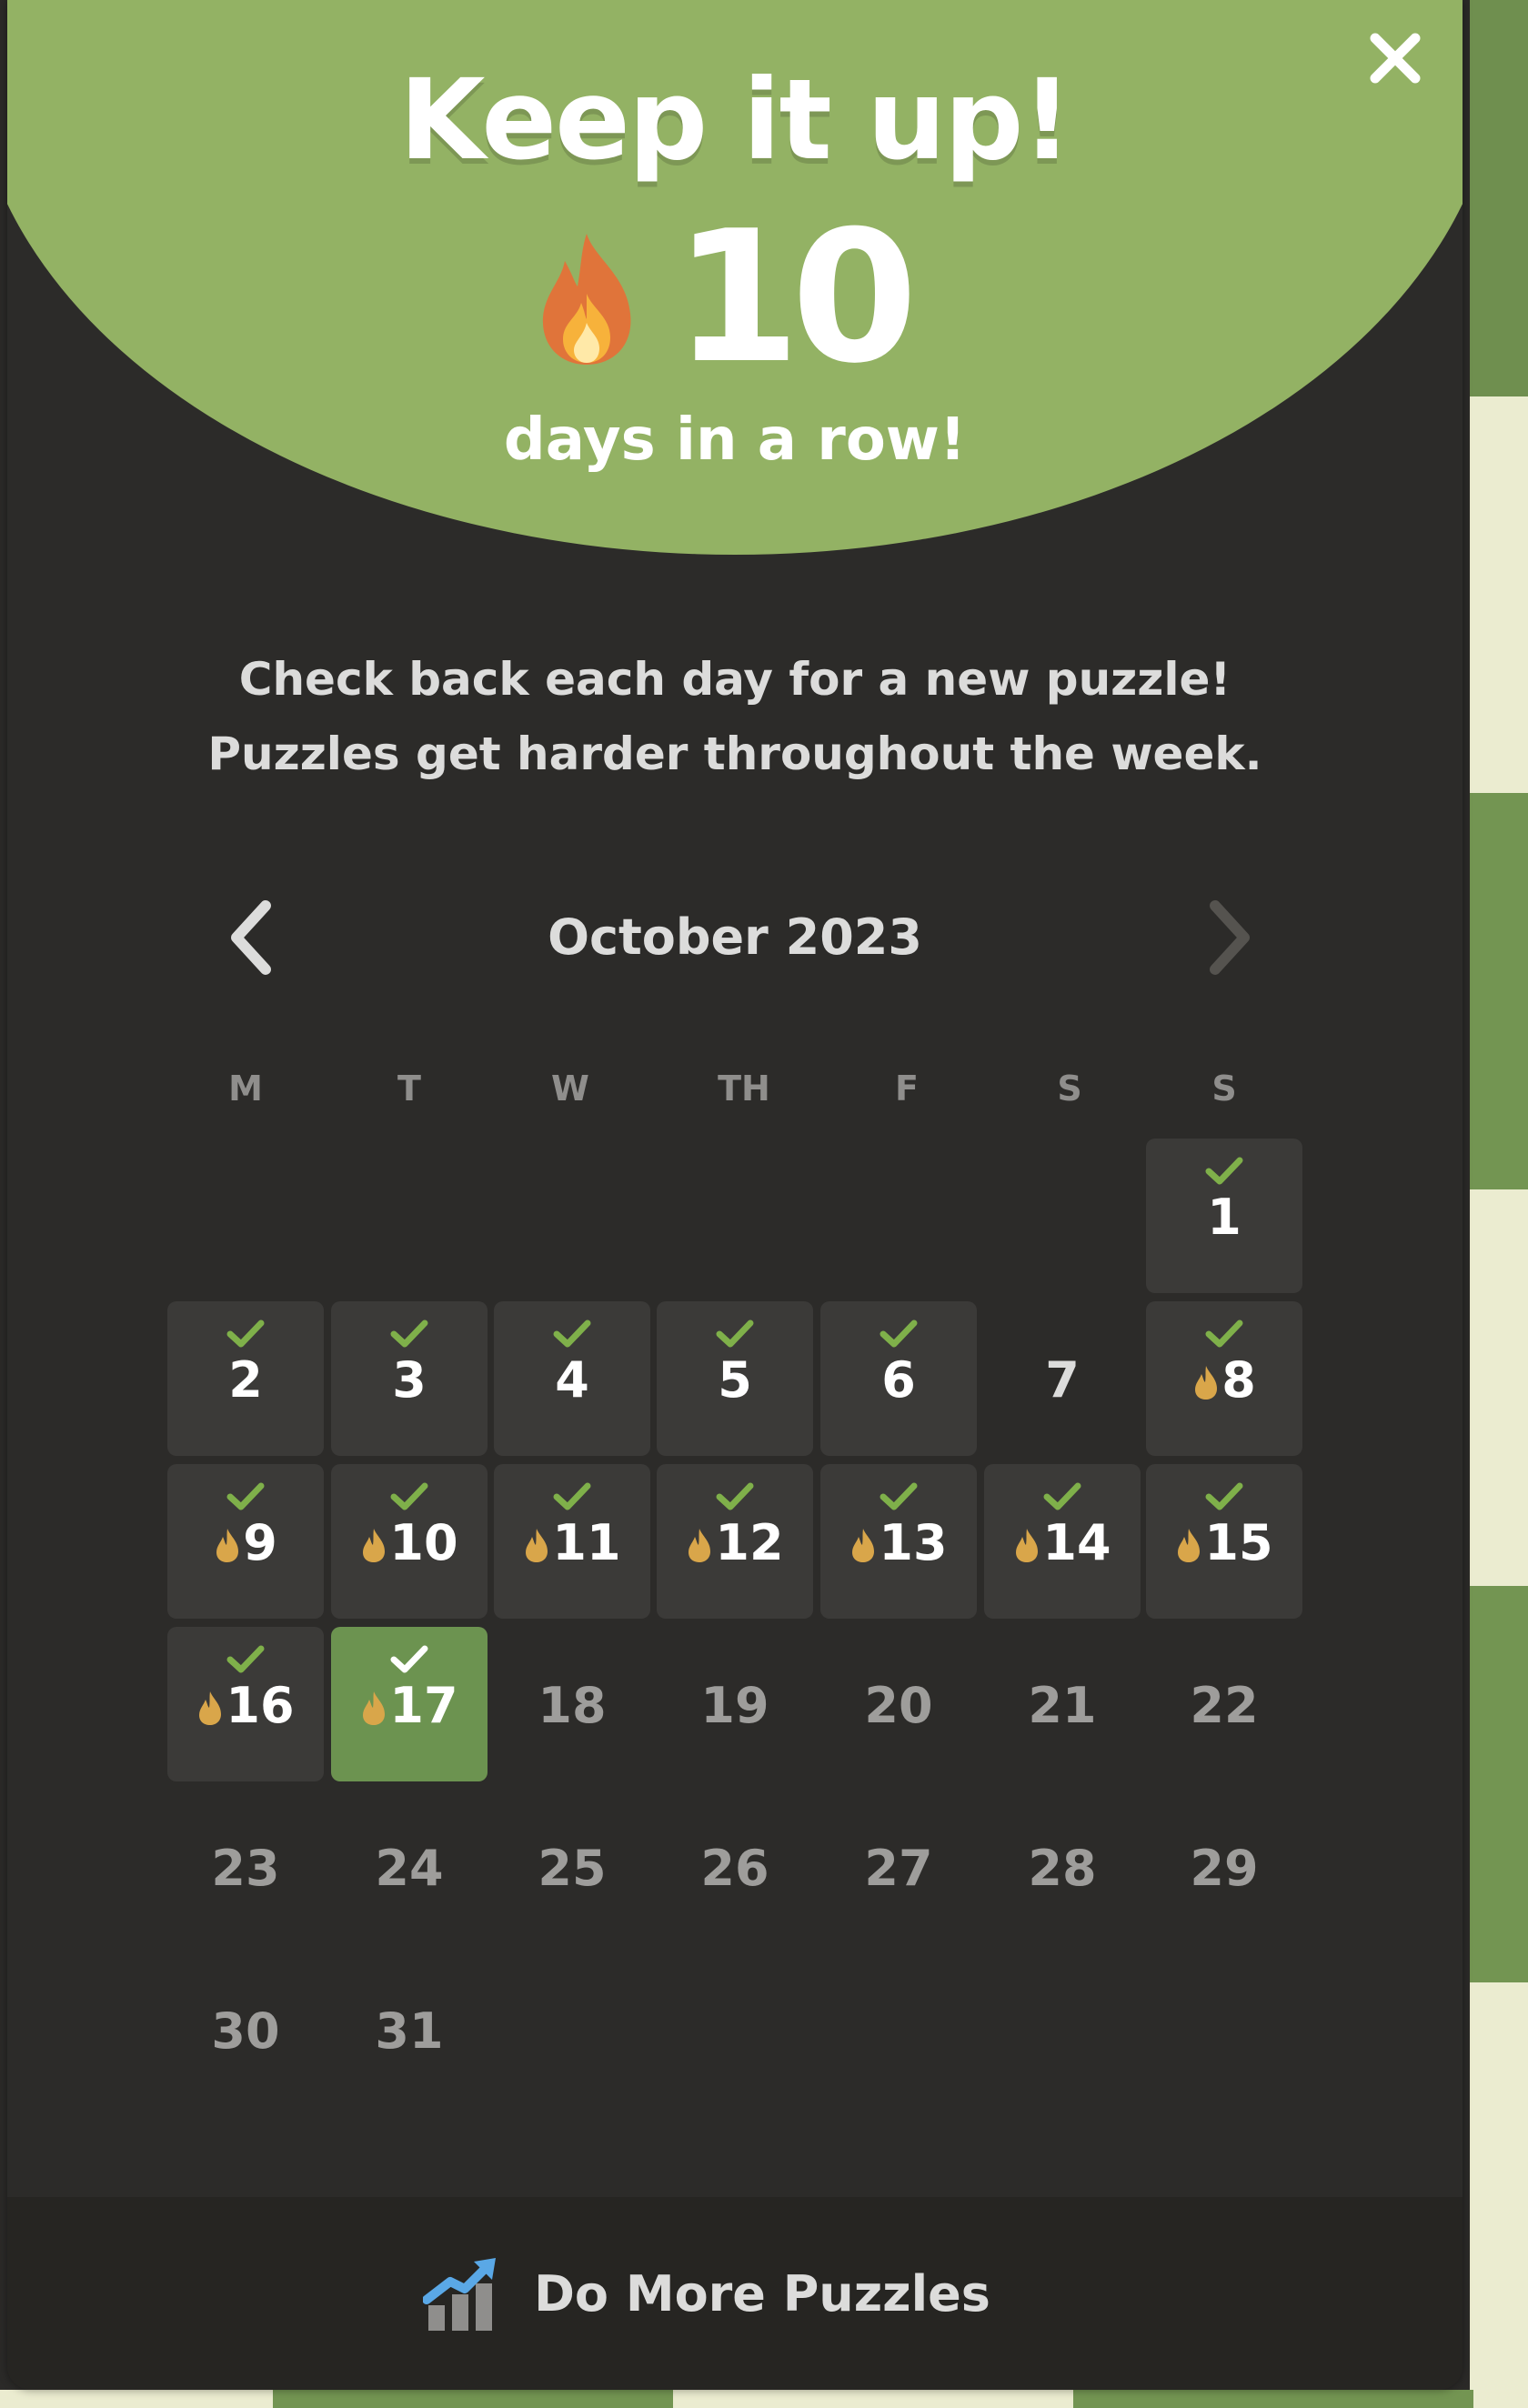  I want to click on day-number: 21, so click(1062, 1706).